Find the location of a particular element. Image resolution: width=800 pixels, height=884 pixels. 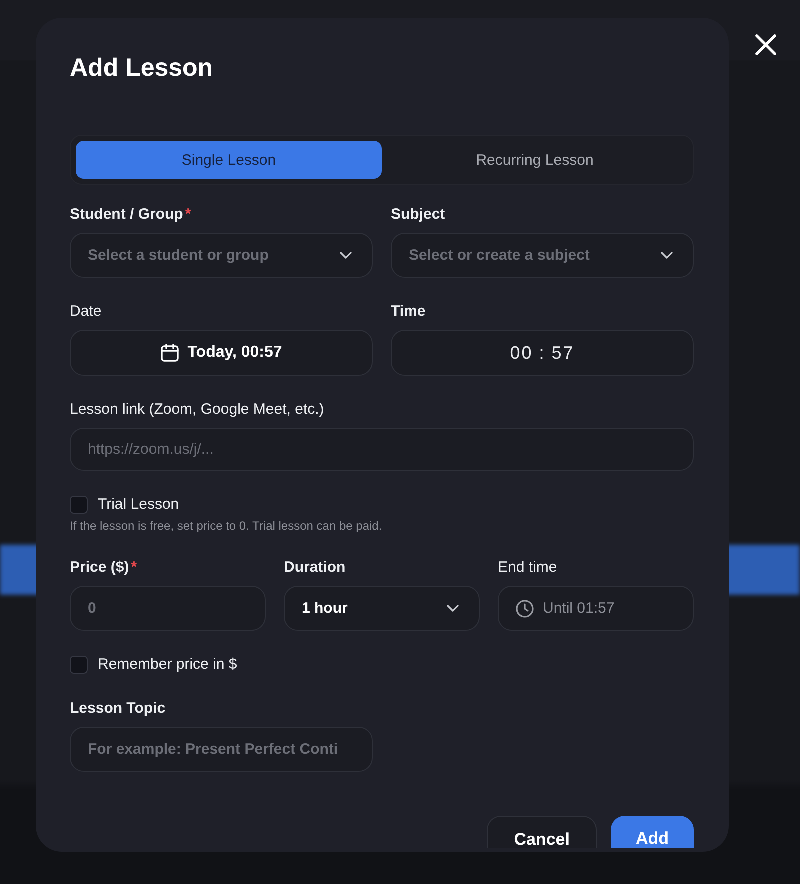

time-input: 00 : 57 is located at coordinates (542, 353).